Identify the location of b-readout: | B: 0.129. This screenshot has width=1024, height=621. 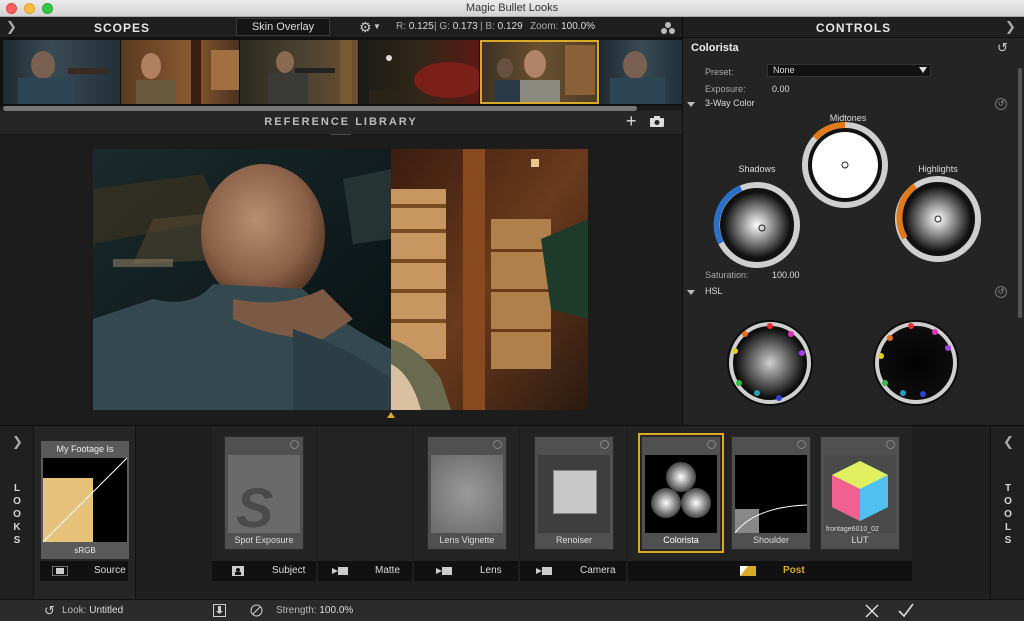
(501, 26).